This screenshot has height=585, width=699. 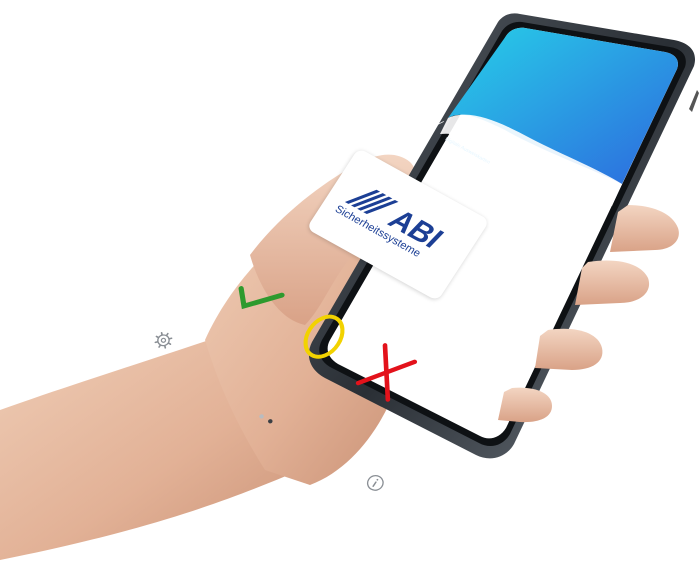 I want to click on cross-icon, so click(x=386, y=372).